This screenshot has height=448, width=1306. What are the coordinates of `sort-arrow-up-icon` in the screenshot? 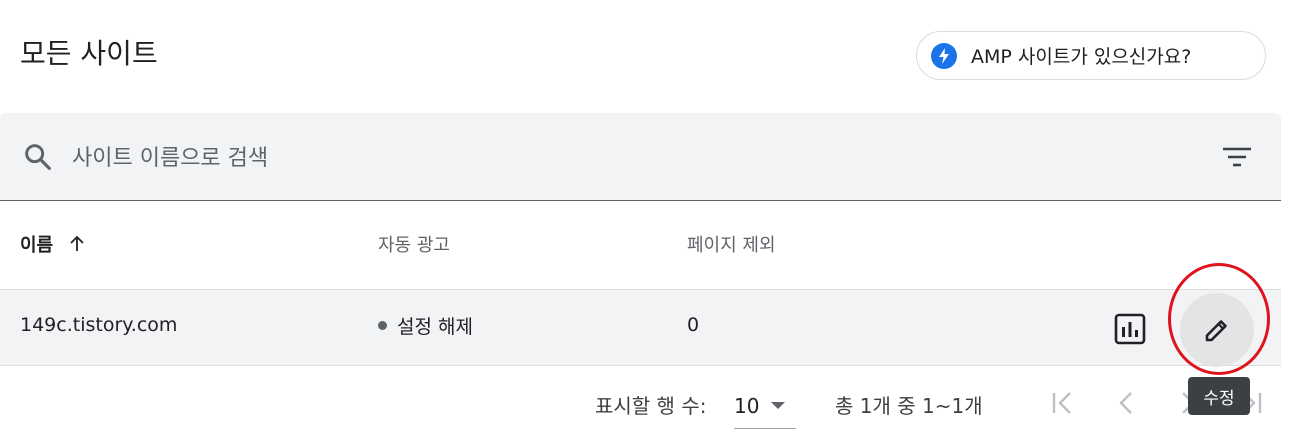 It's located at (77, 243).